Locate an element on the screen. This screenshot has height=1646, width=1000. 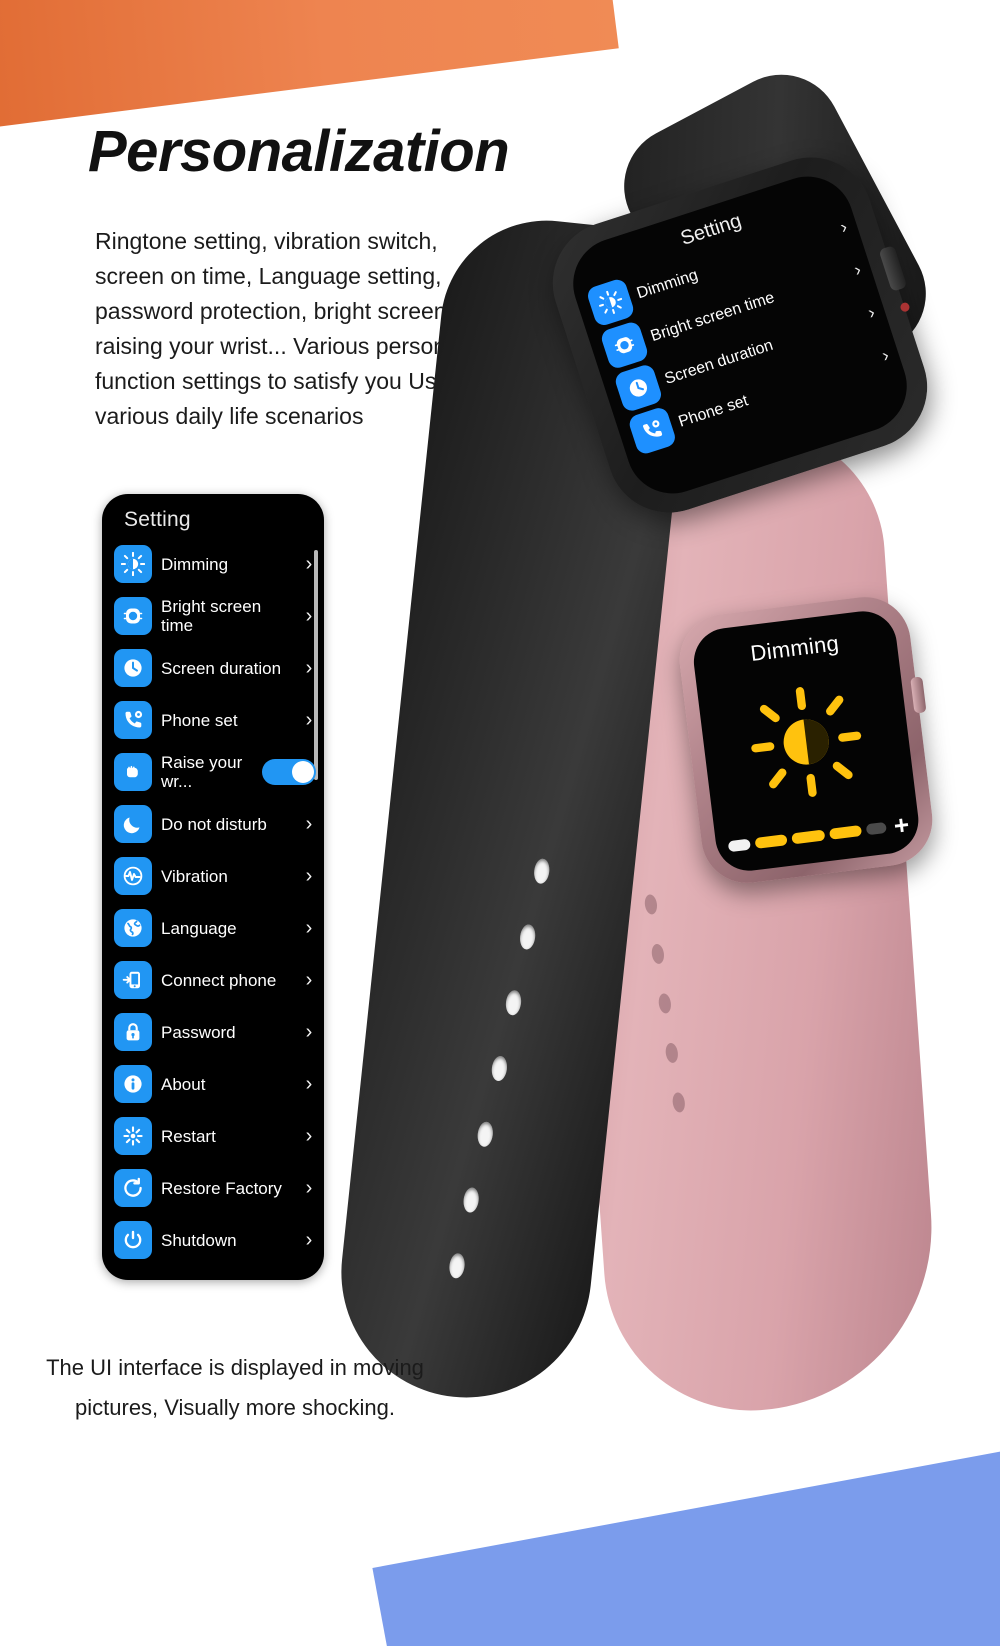
setting-row-dimming: Dimming › is located at coordinates (213, 564).